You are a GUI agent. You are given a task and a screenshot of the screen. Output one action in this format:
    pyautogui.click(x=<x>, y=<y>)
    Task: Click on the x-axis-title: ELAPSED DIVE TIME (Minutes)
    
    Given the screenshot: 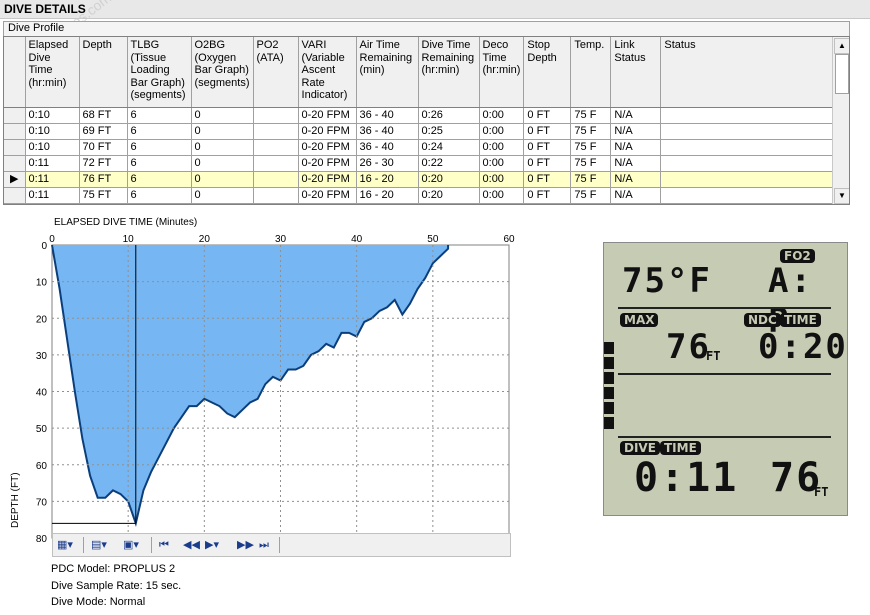 What is the action you would take?
    pyautogui.click(x=125, y=222)
    